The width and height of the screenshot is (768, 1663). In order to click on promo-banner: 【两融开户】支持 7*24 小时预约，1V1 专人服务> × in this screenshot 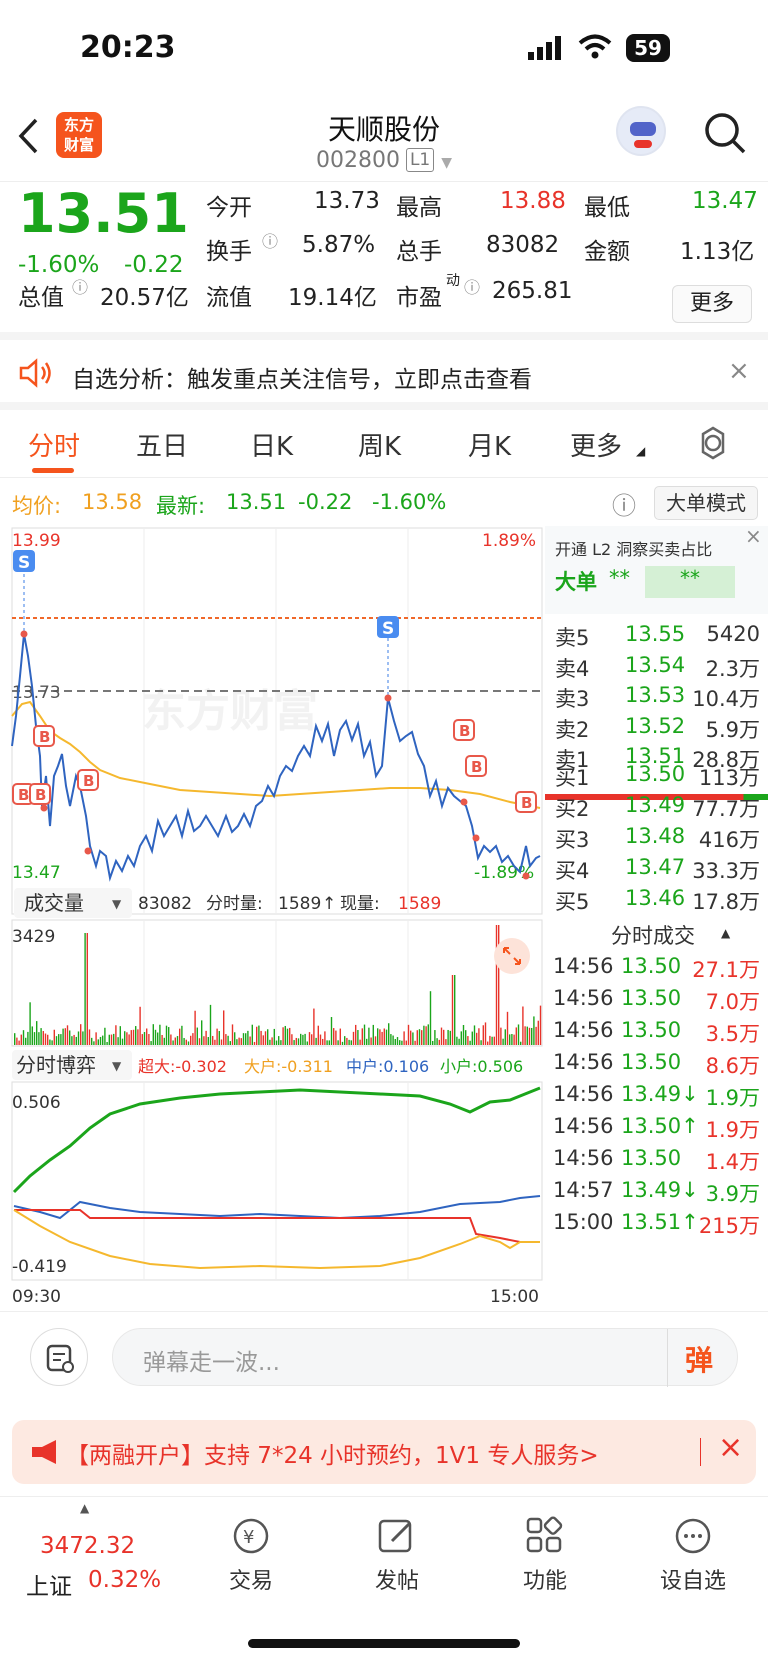, I will do `click(384, 1452)`.